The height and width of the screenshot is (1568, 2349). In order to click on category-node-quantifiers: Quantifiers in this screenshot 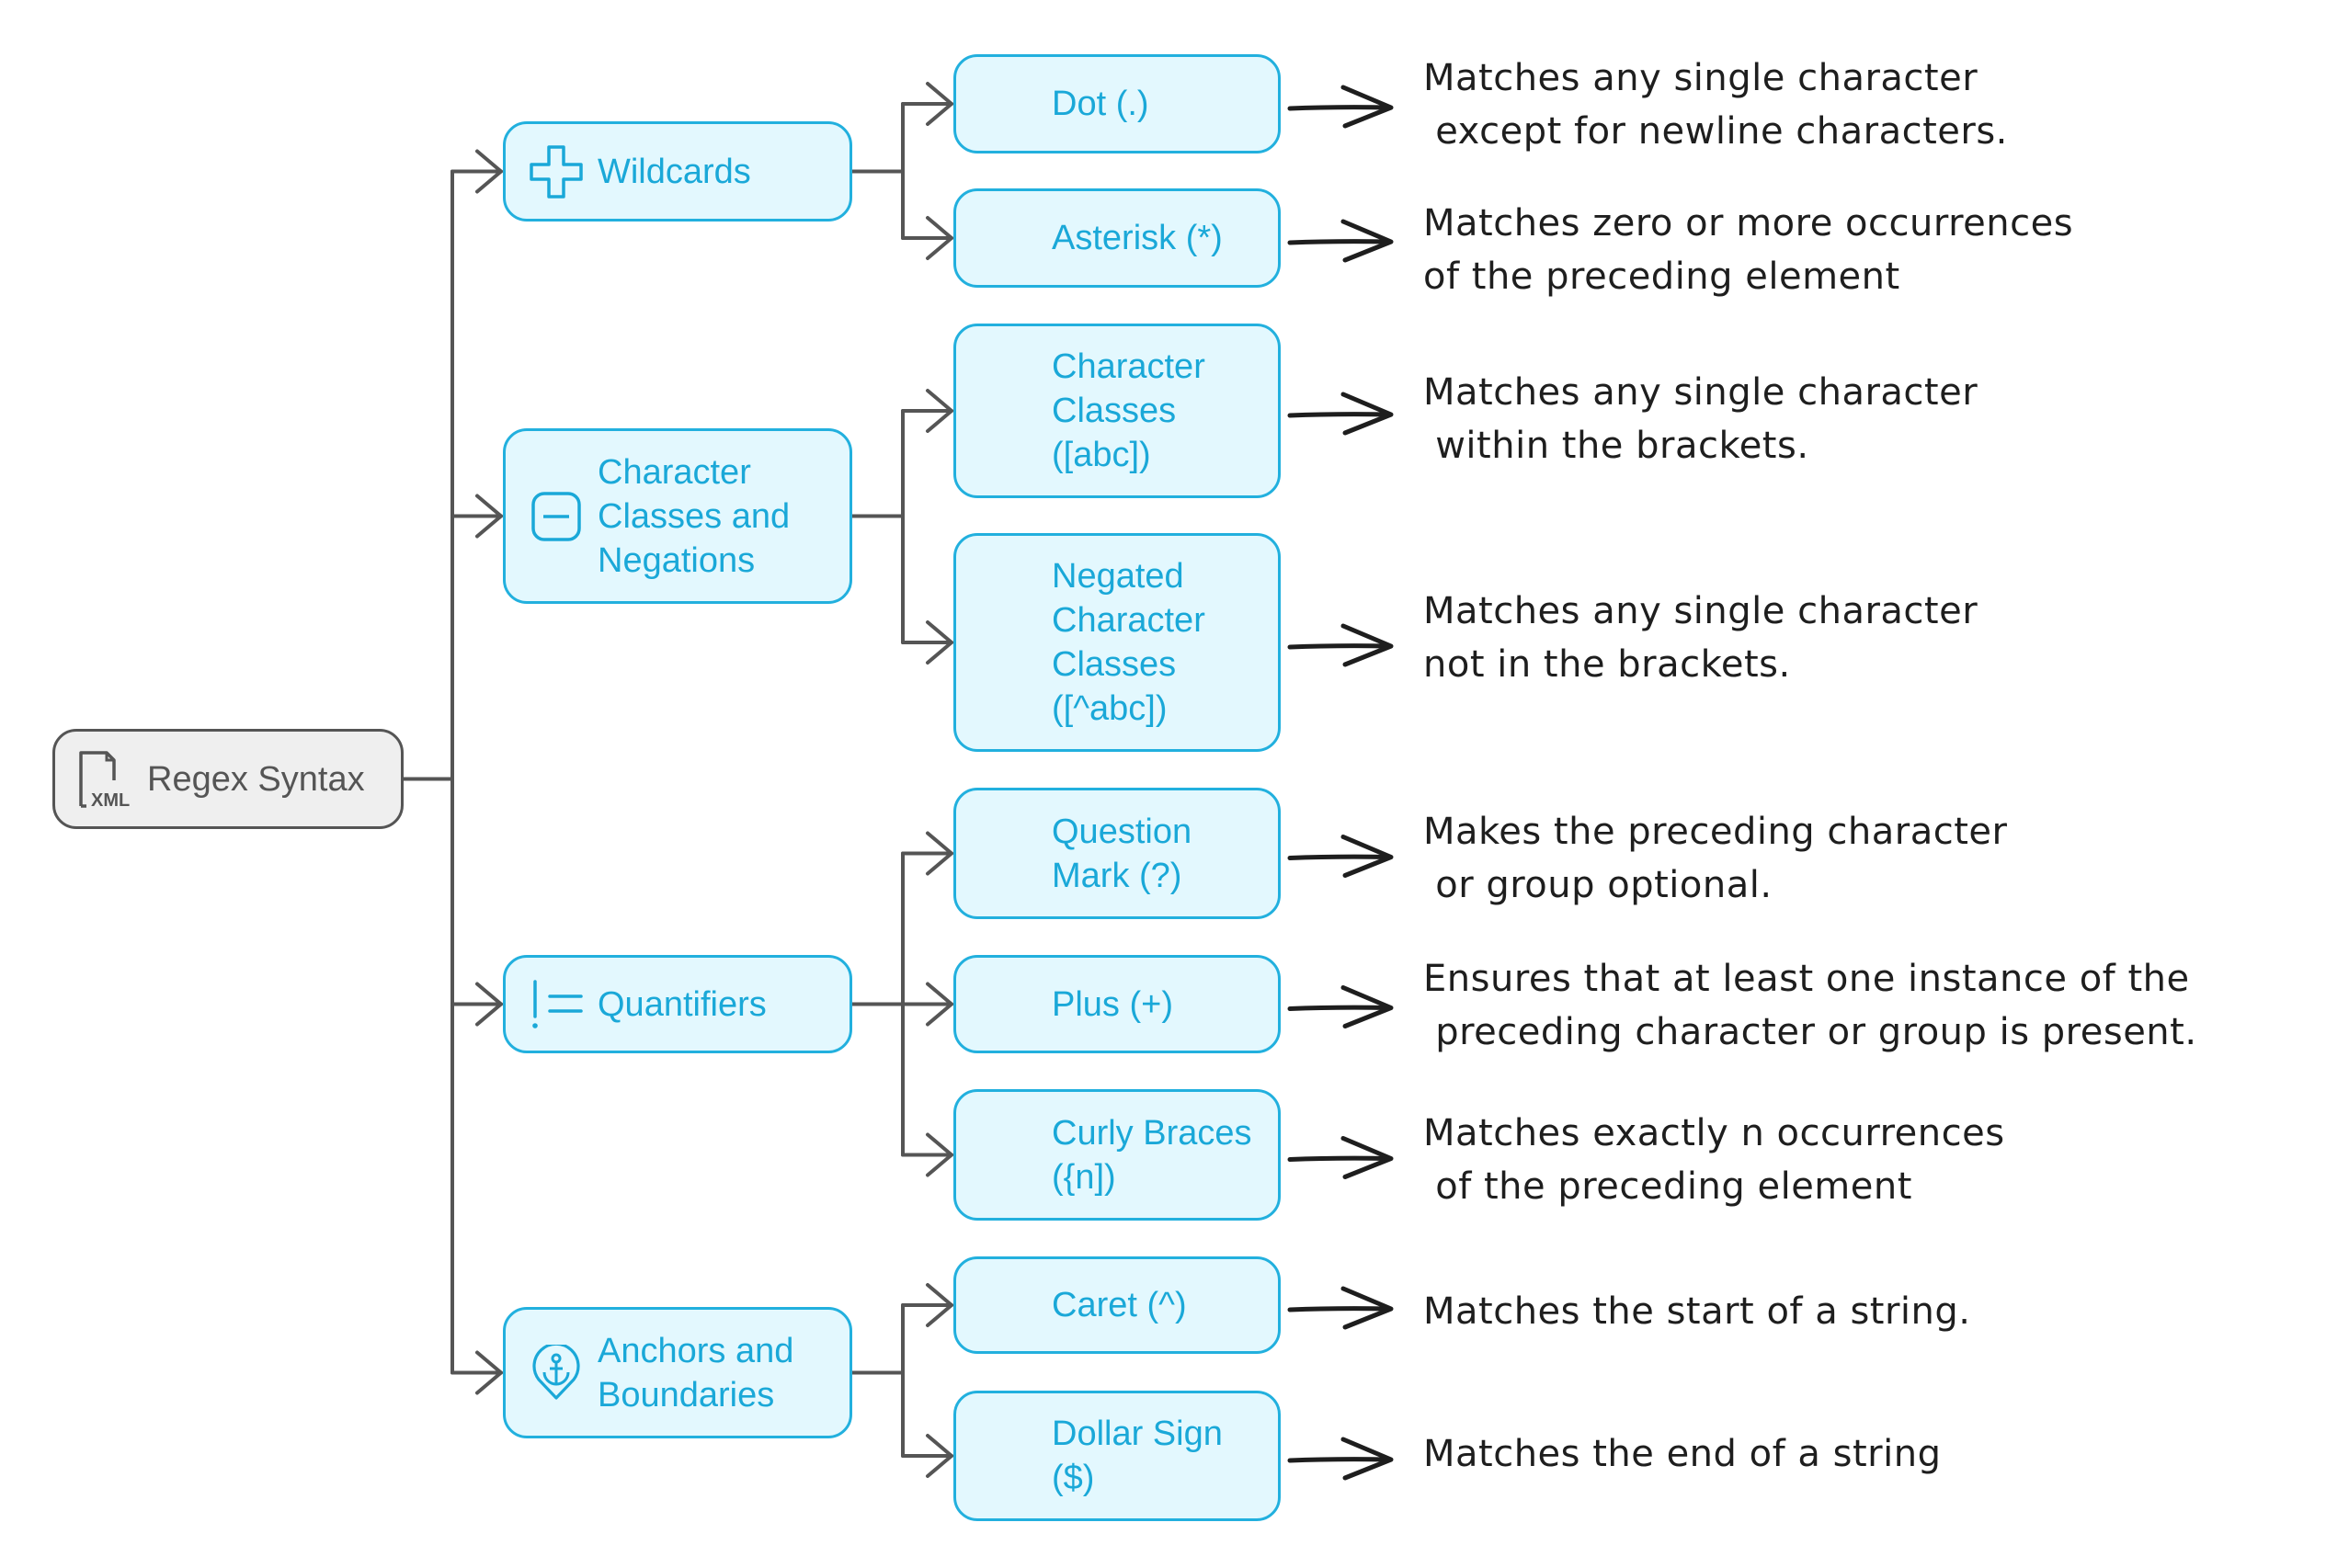, I will do `click(677, 1004)`.